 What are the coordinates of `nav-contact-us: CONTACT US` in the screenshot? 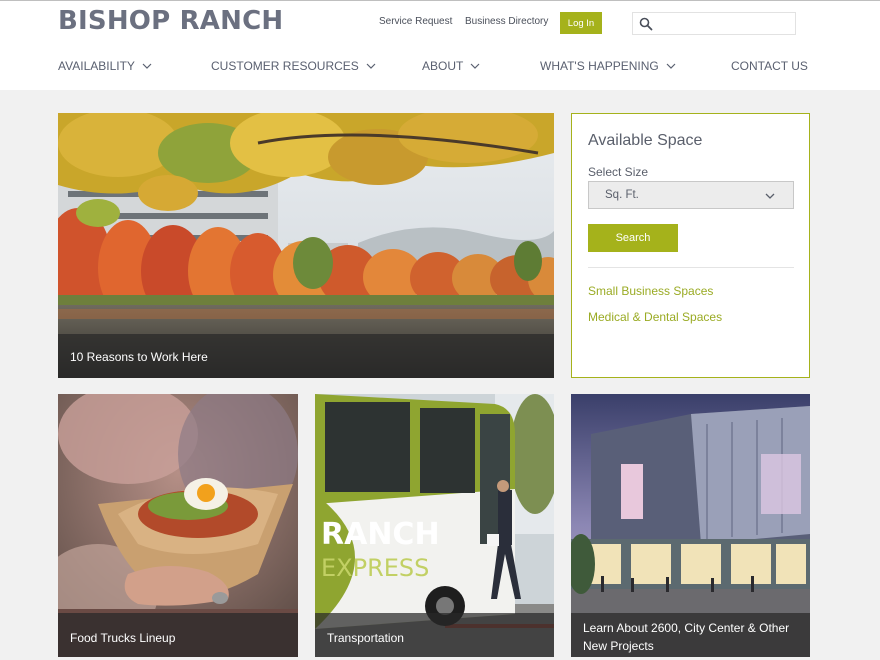 It's located at (769, 66).